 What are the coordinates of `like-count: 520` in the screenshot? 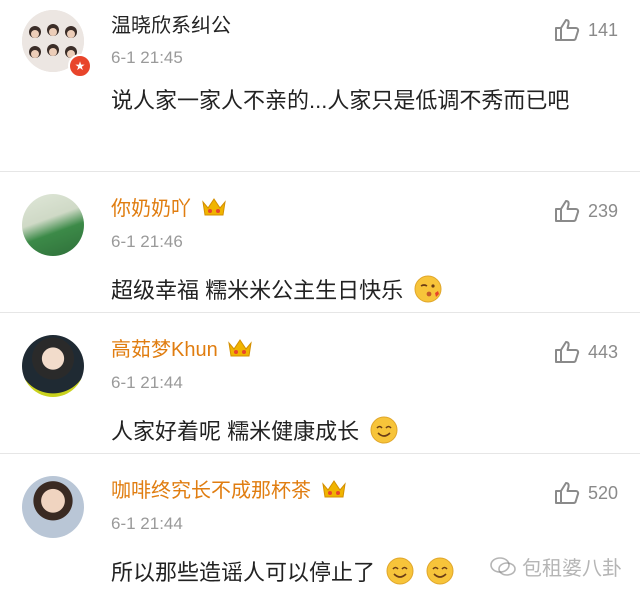 It's located at (602, 492).